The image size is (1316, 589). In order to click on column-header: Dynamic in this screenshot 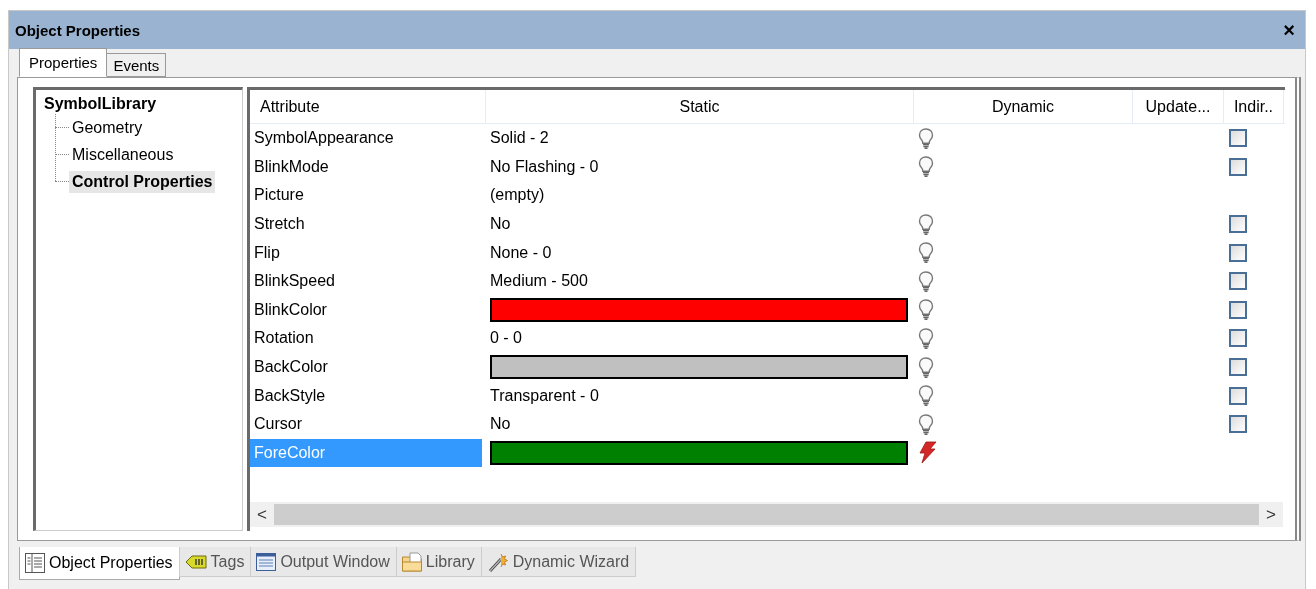, I will do `click(1023, 106)`.